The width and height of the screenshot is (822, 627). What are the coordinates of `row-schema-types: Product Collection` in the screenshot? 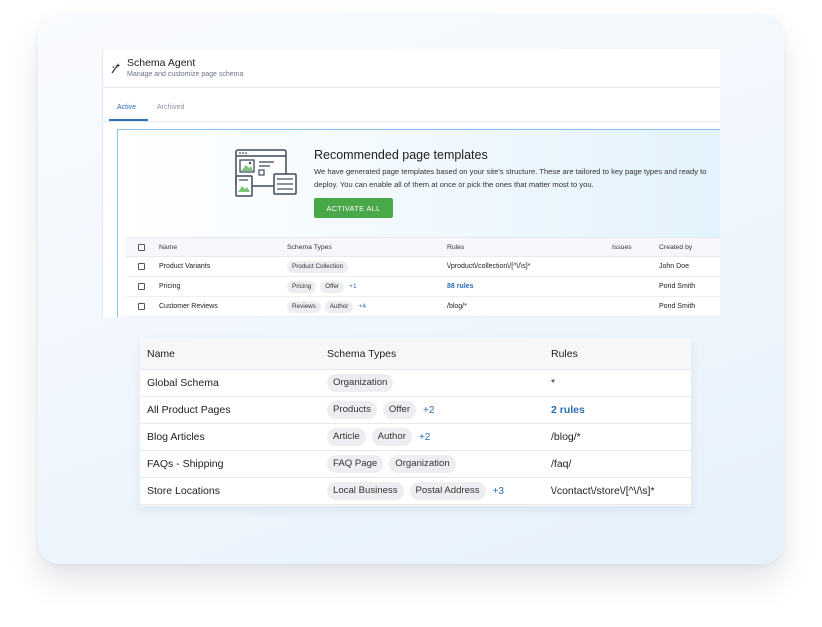 It's located at (319, 266).